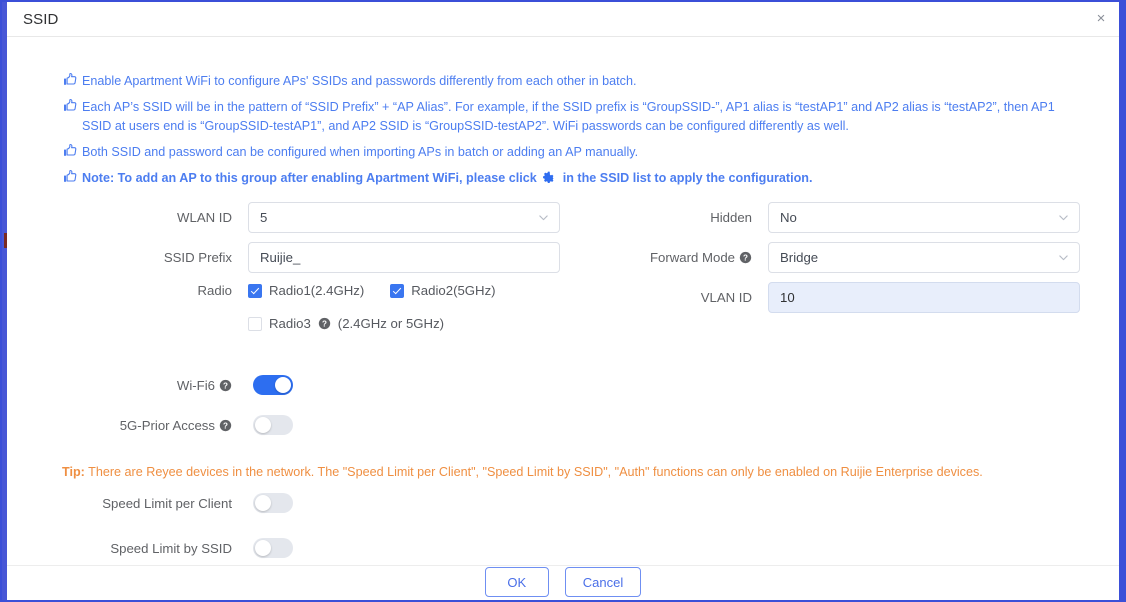 This screenshot has width=1126, height=602. Describe the element at coordinates (563, 581) in the screenshot. I see `dialog-footer: OK Cancel` at that location.